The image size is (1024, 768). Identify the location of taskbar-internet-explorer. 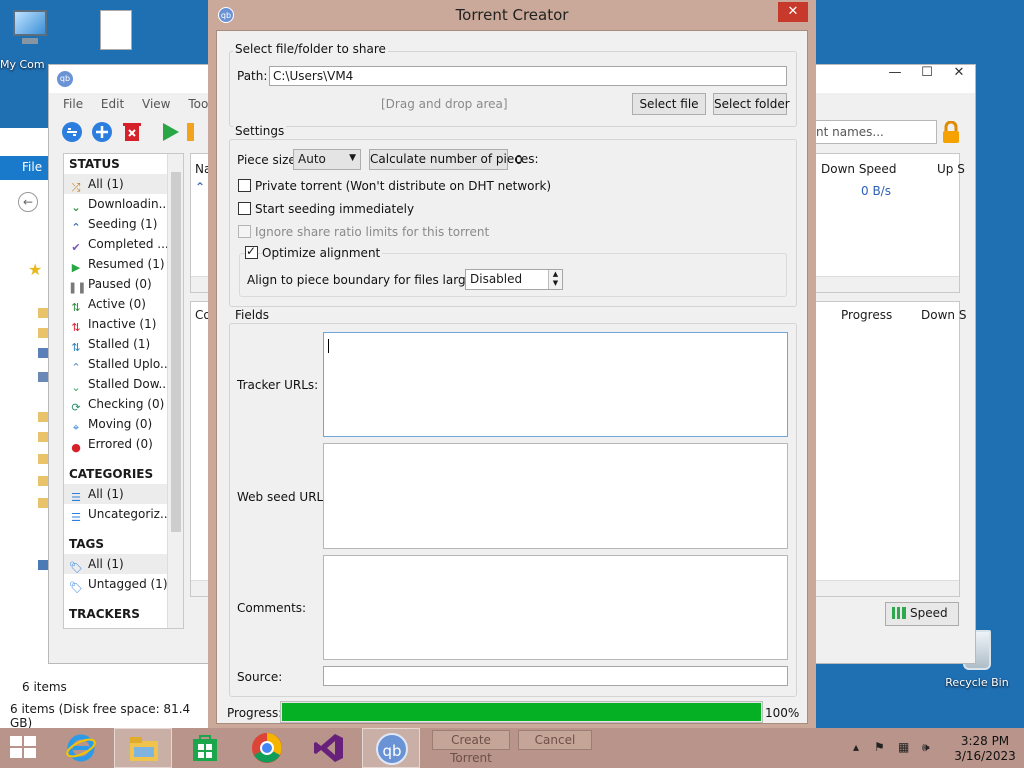
(81, 748).